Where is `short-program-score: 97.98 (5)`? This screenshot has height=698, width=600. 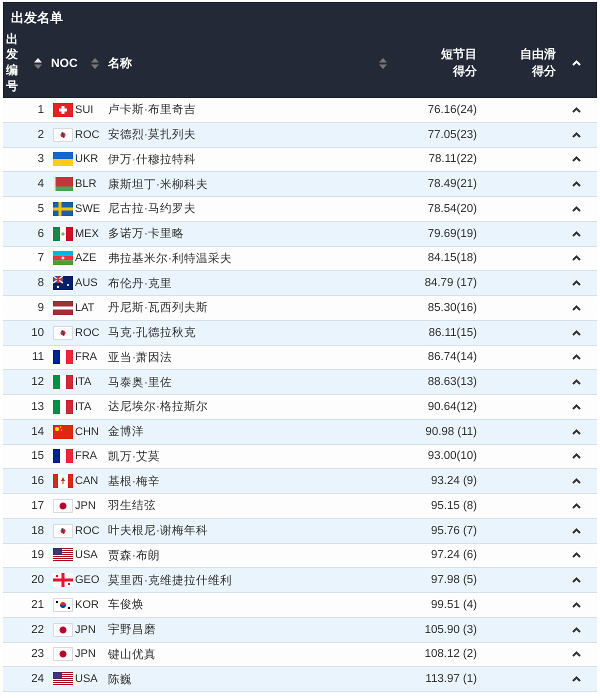 short-program-score: 97.98 (5) is located at coordinates (453, 580).